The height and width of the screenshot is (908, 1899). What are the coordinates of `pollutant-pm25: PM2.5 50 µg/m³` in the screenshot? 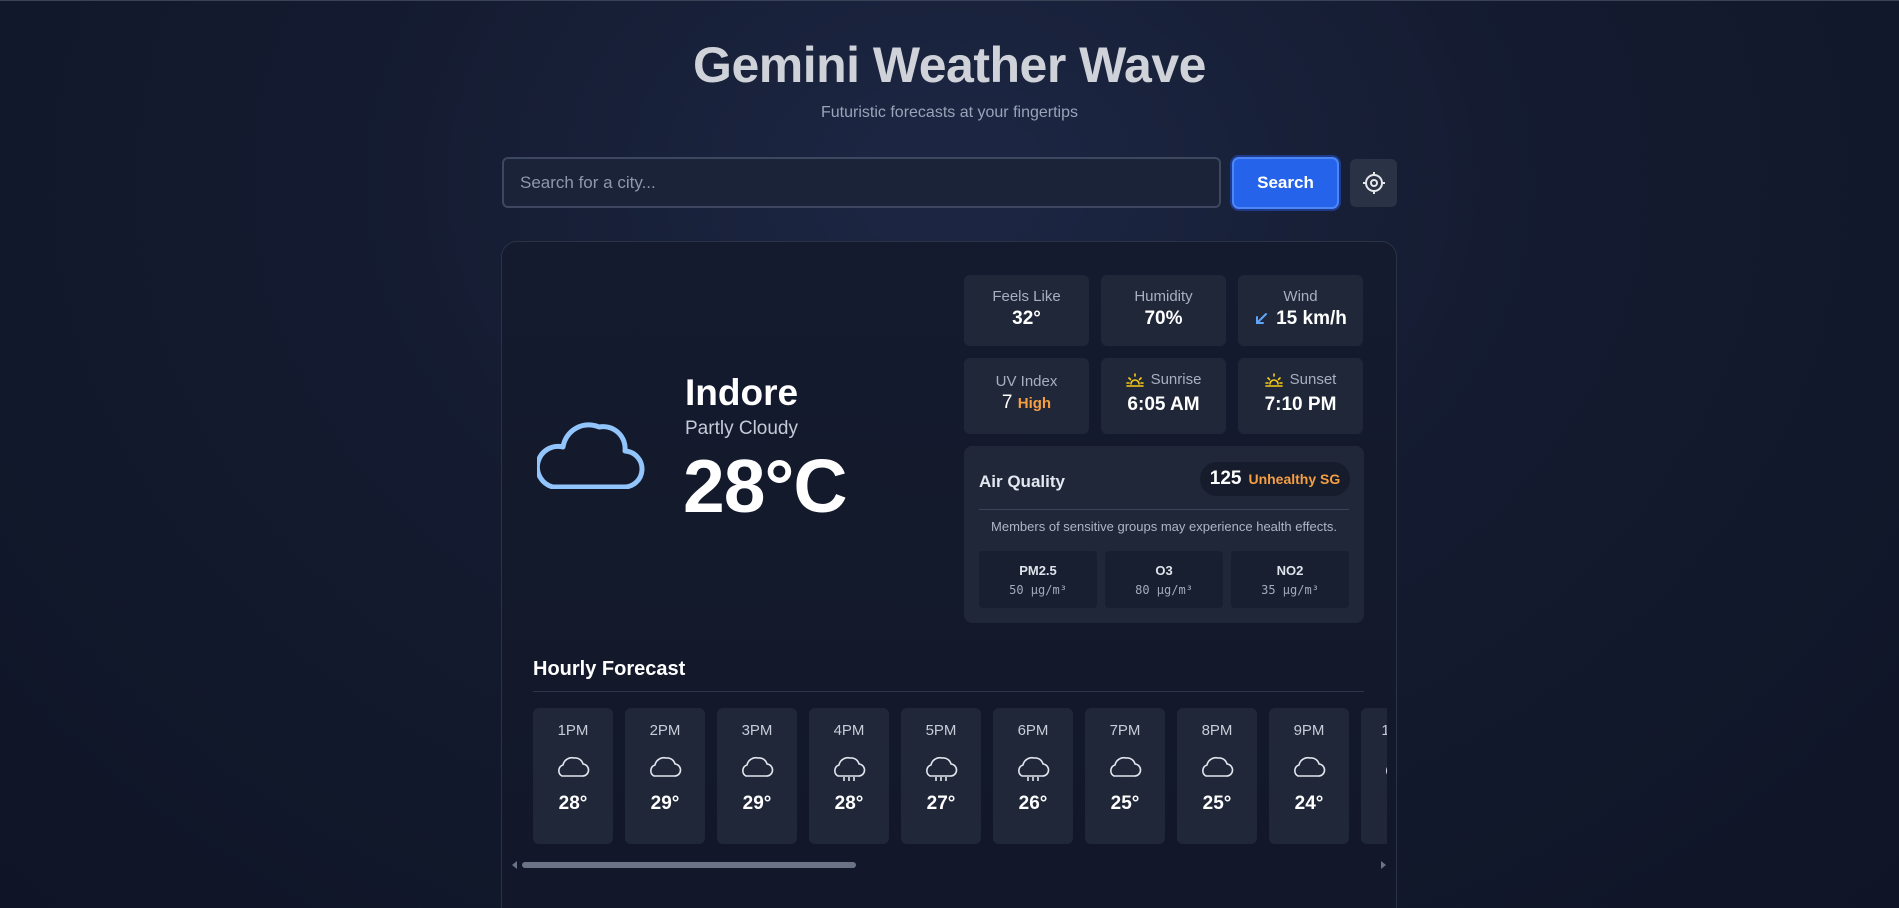 It's located at (1038, 579).